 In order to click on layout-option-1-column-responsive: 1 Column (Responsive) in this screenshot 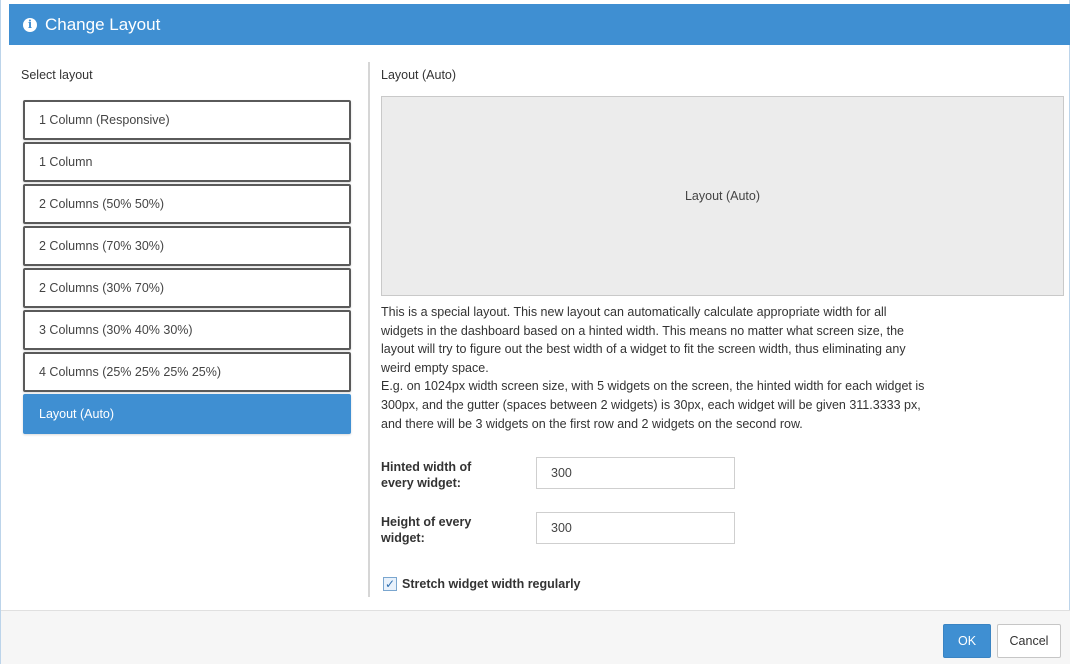, I will do `click(187, 120)`.